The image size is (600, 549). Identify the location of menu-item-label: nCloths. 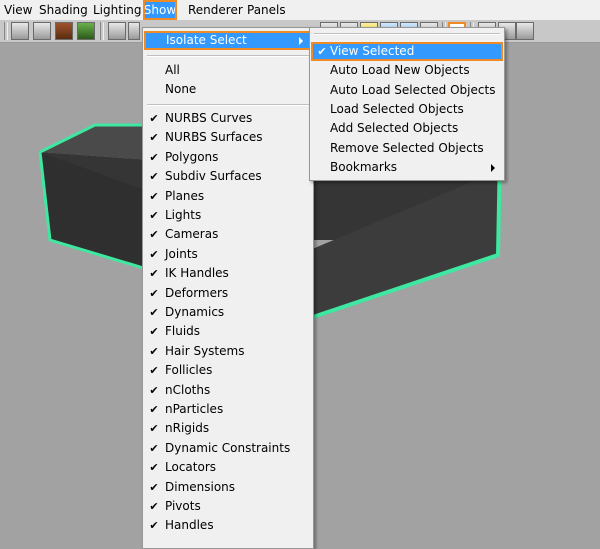
(188, 389).